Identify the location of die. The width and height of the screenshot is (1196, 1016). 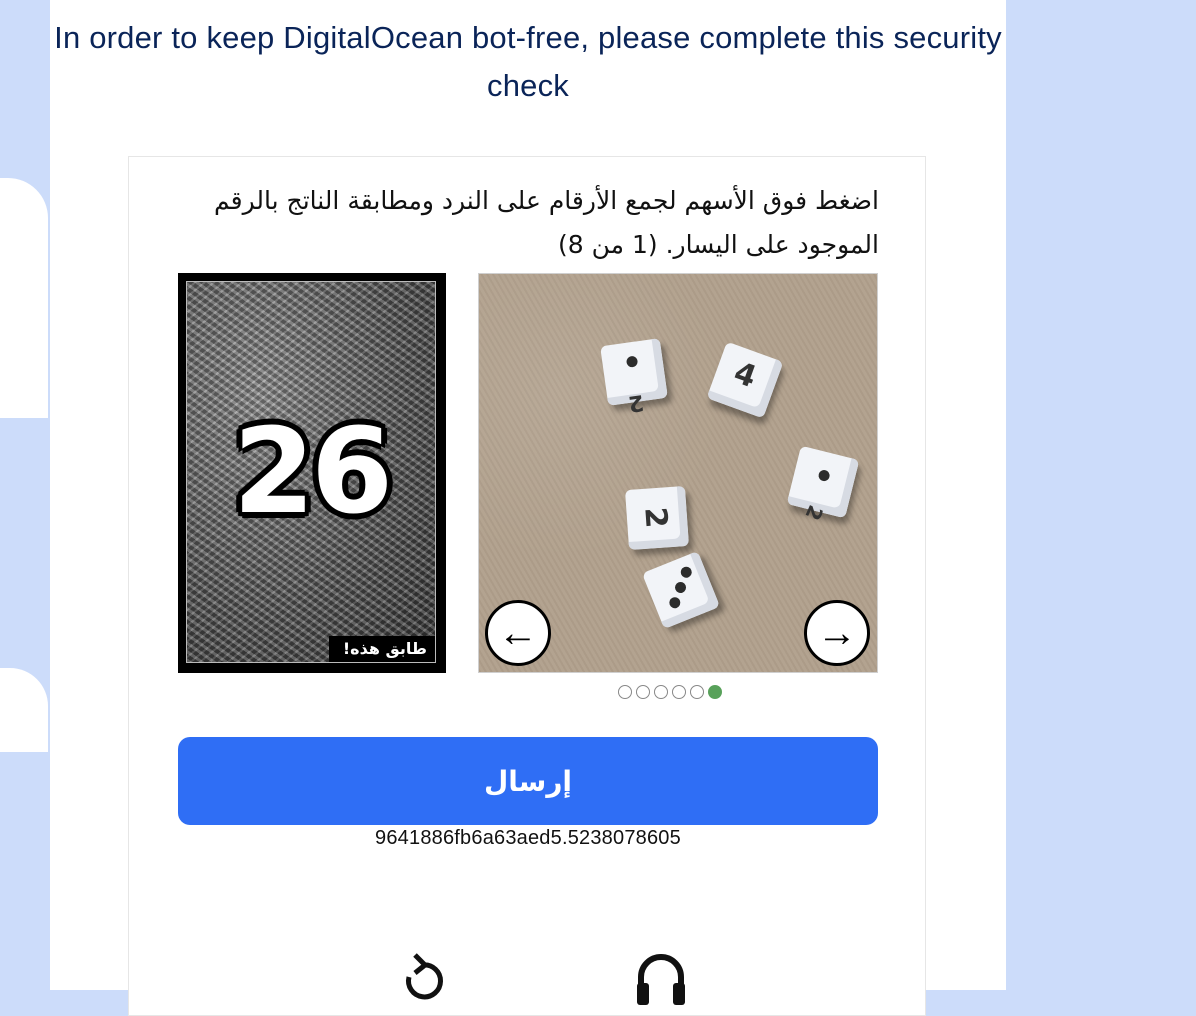
(681, 590).